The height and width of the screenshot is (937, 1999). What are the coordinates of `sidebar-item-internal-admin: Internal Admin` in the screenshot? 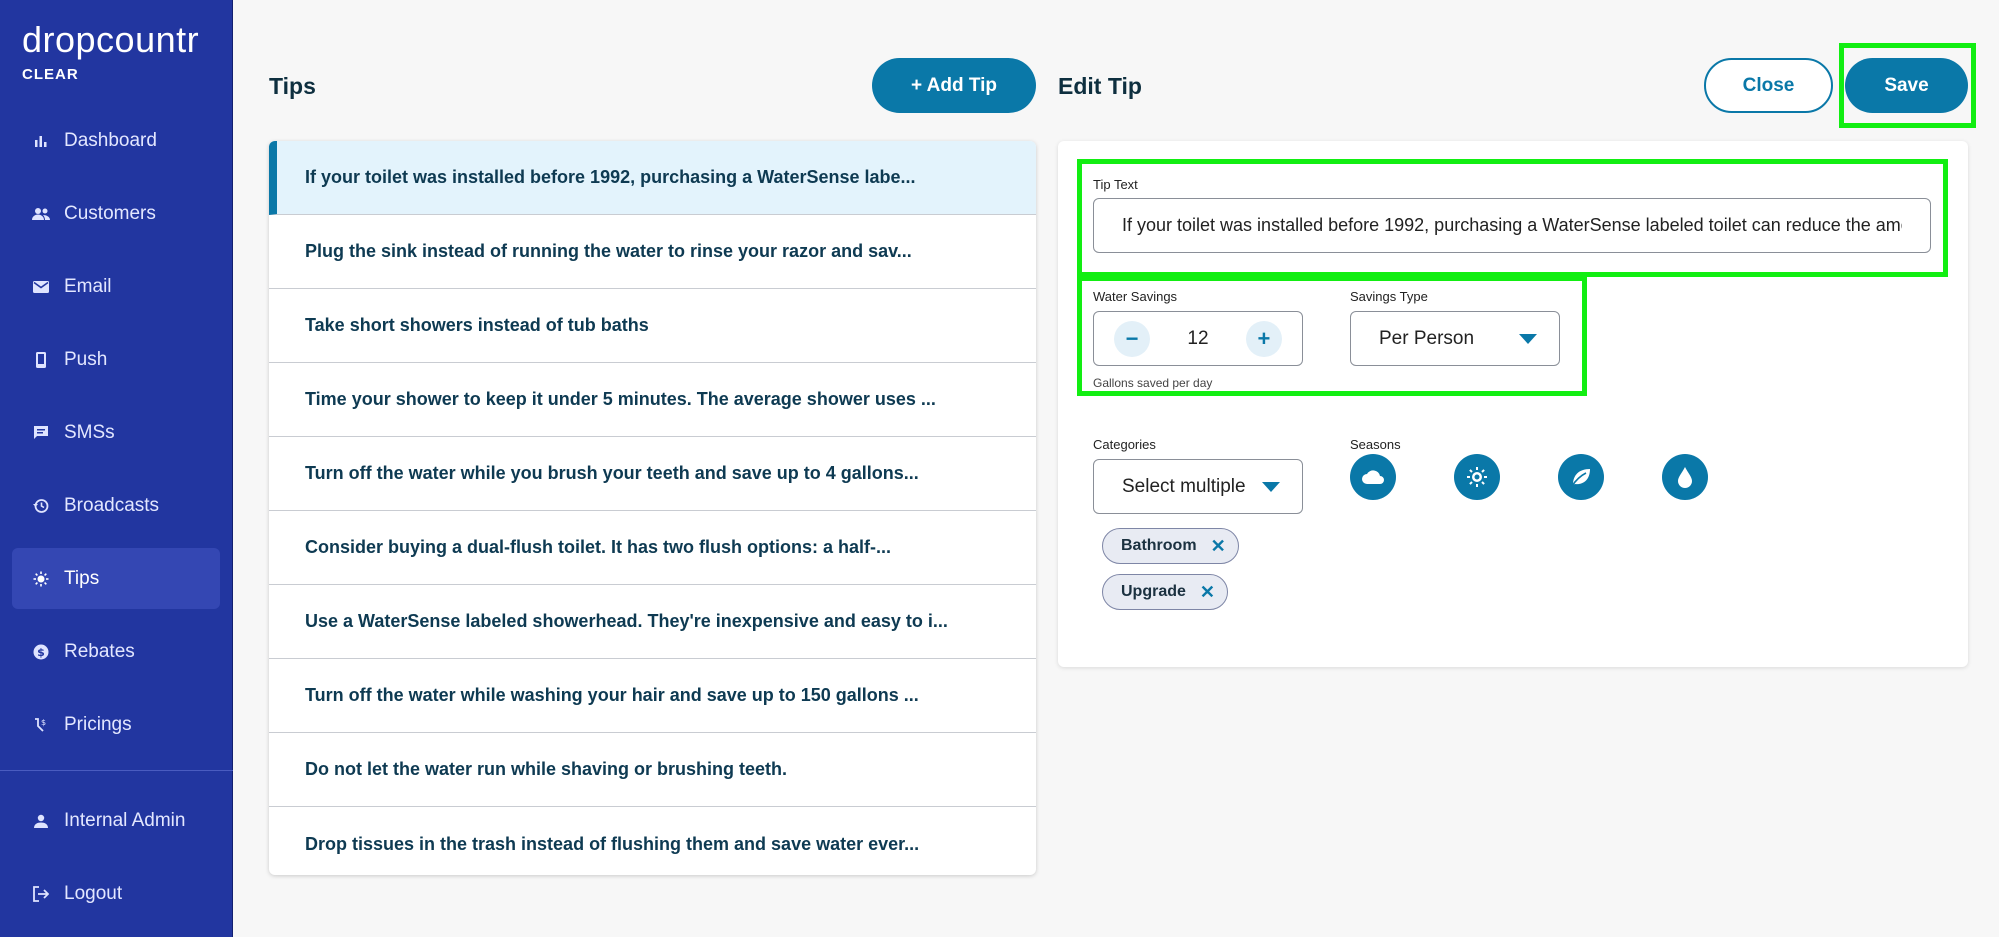 It's located at (116, 820).